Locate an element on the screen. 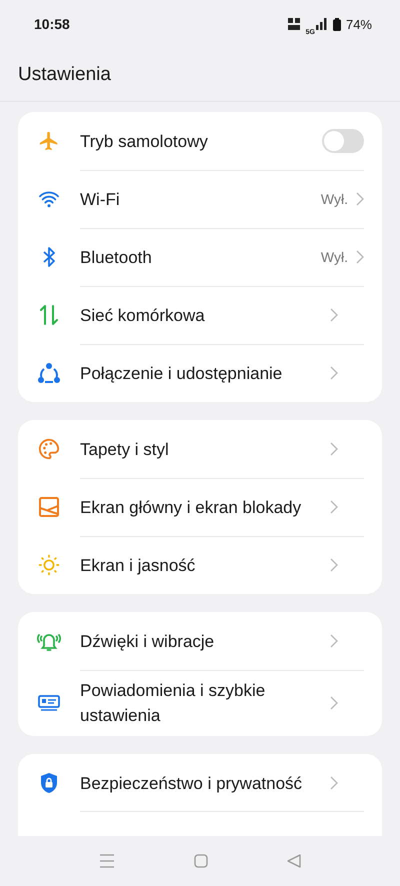 Image resolution: width=400 pixels, height=886 pixels. notification-panel-icon is located at coordinates (49, 703).